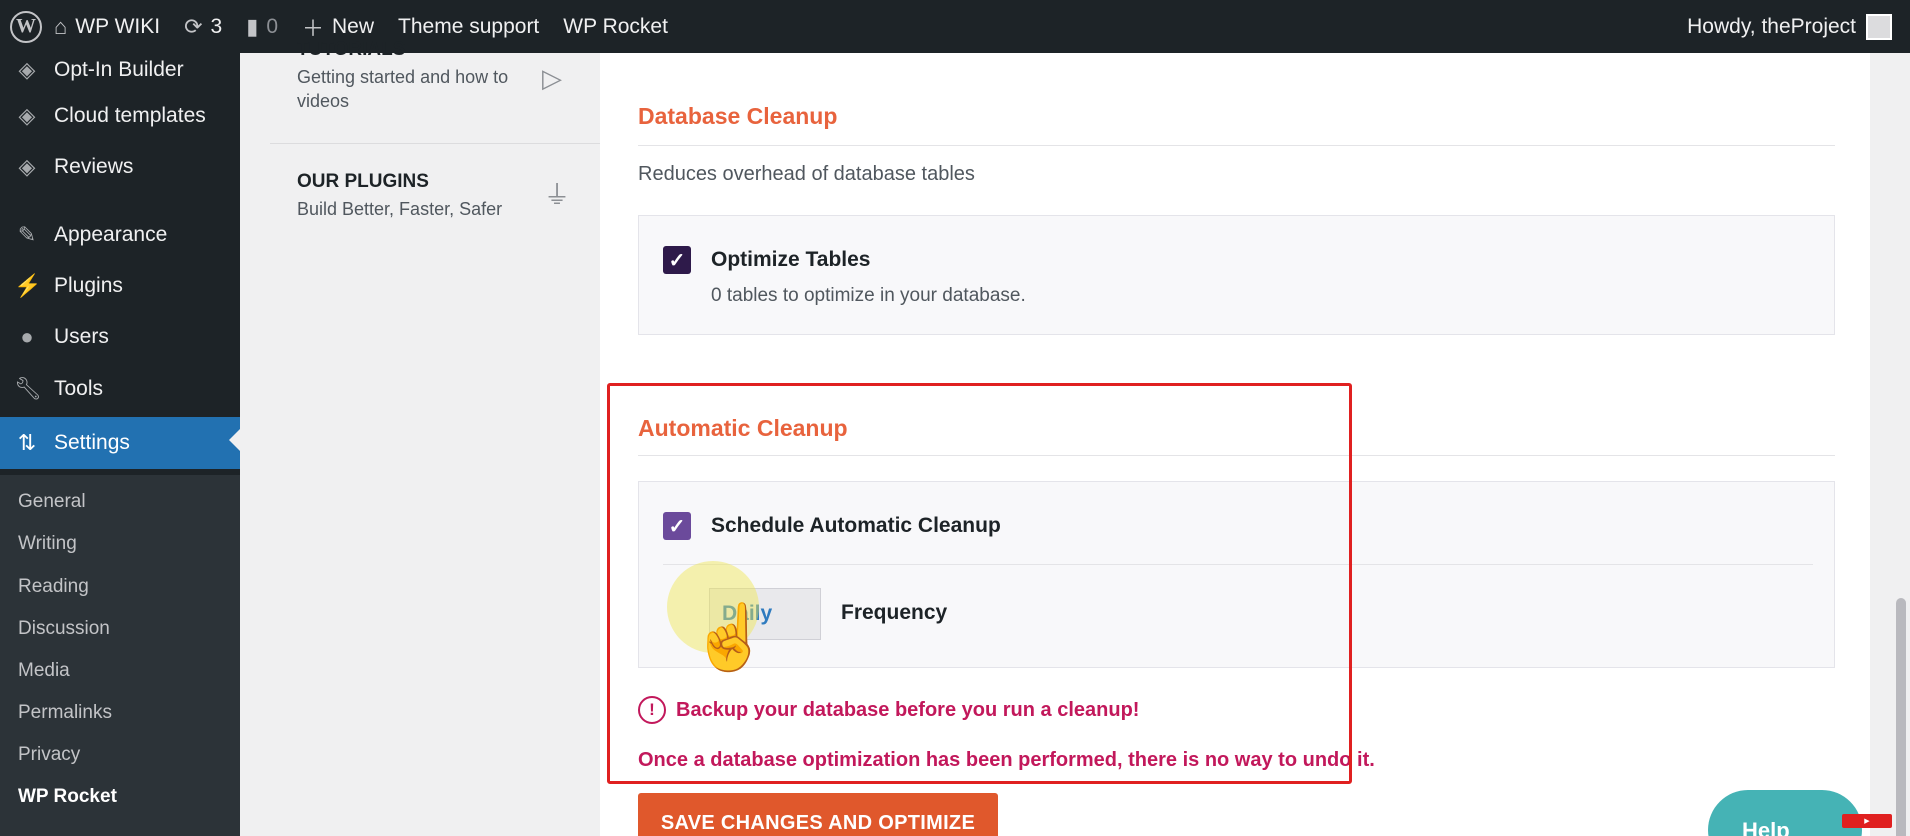  I want to click on updates-link: ⟳ 3, so click(203, 26).